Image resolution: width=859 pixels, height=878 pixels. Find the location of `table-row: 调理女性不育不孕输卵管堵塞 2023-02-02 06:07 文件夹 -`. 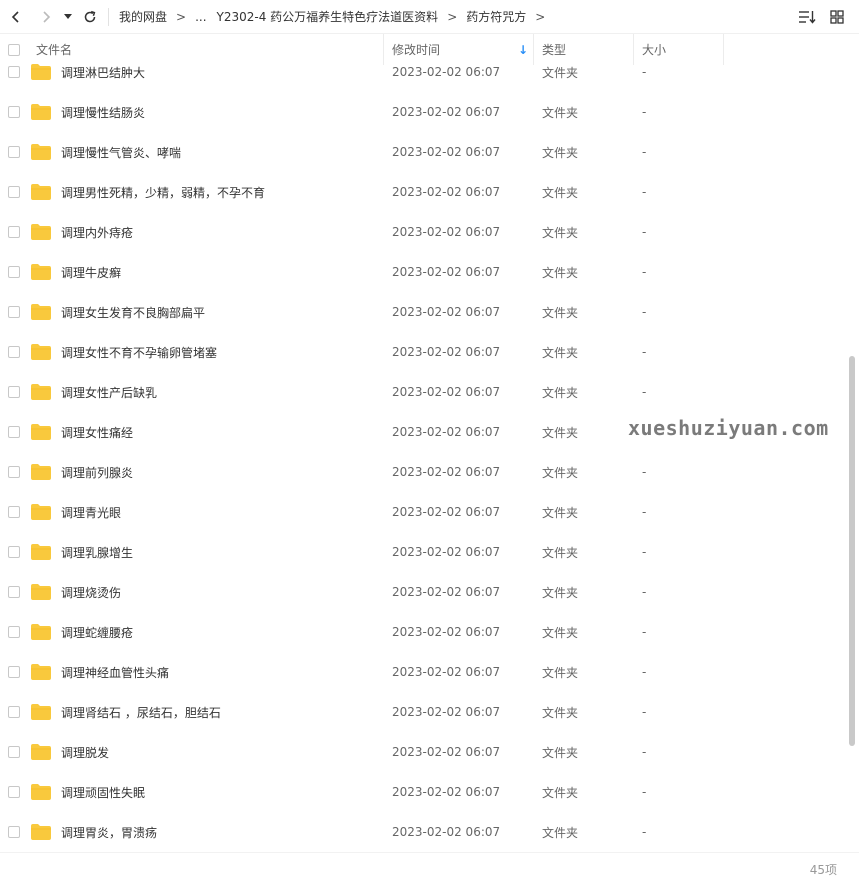

table-row: 调理女性不育不孕输卵管堵塞 2023-02-02 06:07 文件夹 - is located at coordinates (422, 352).